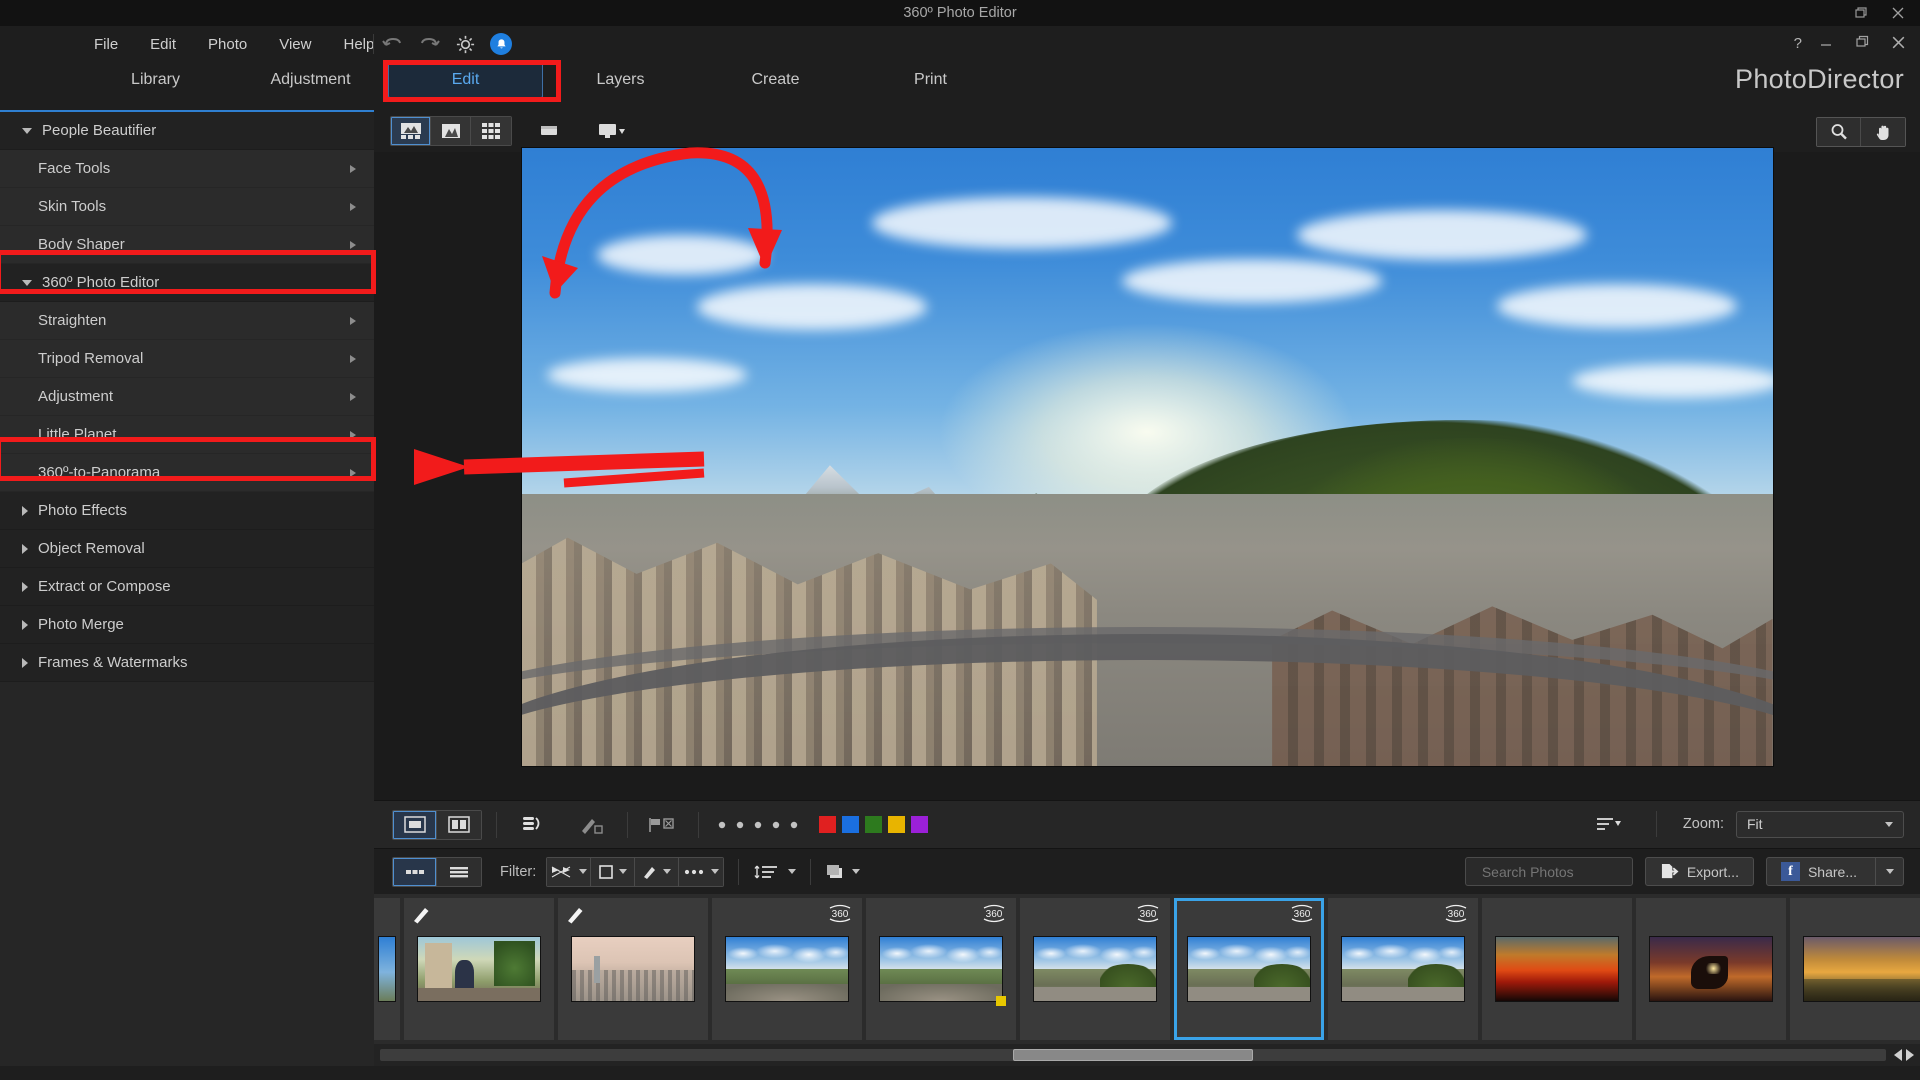 This screenshot has width=1920, height=1080. Describe the element at coordinates (187, 473) in the screenshot. I see `sidebar-item-360-to-panorama: 360º-to-Panorama` at that location.